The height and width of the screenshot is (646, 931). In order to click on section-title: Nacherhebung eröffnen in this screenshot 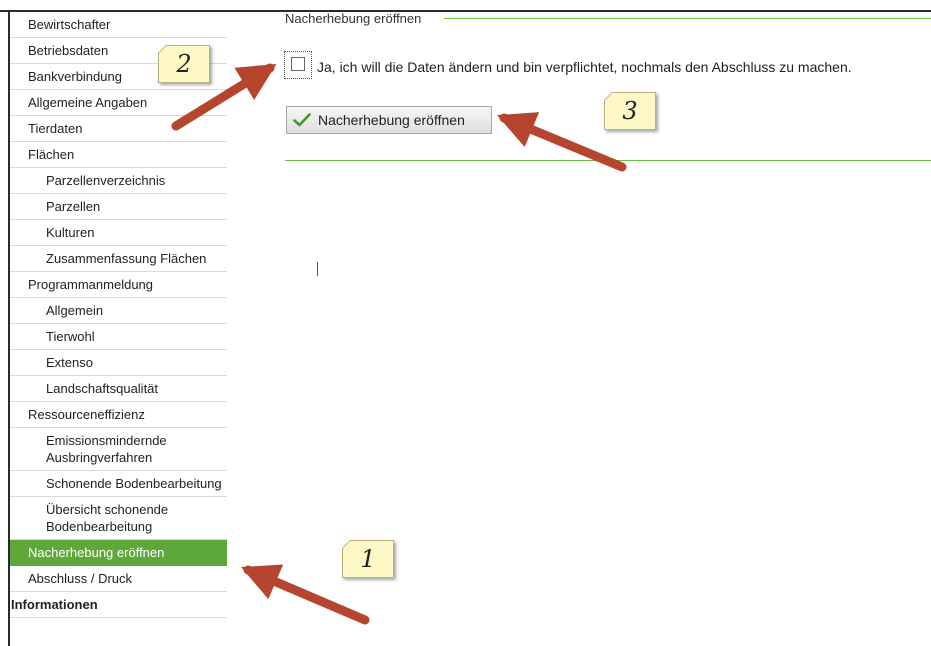, I will do `click(353, 18)`.